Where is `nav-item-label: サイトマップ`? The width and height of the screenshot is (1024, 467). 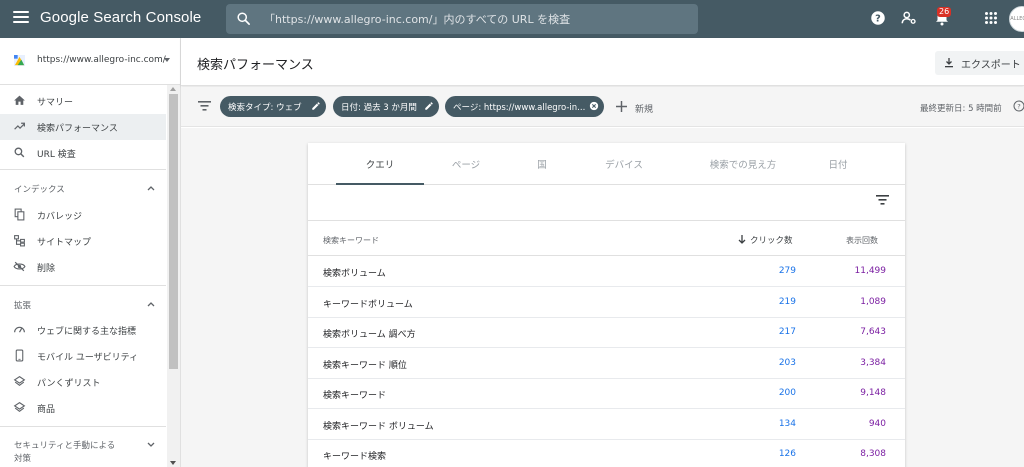
nav-item-label: サイトマップ is located at coordinates (64, 243).